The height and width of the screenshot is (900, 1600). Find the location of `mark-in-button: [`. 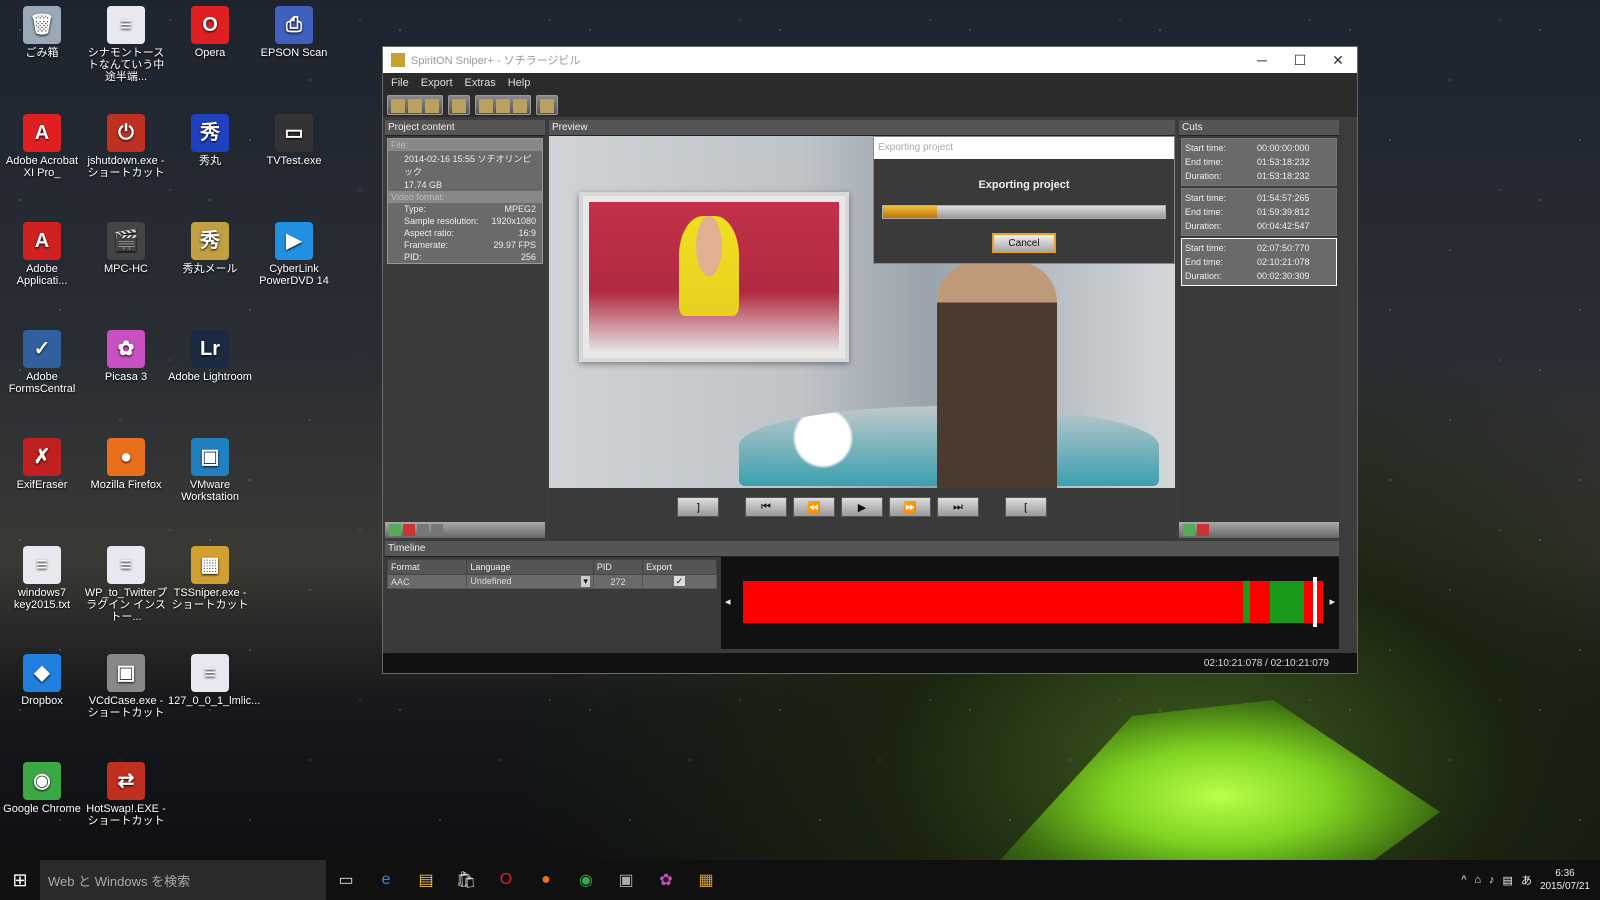

mark-in-button: [ is located at coordinates (1026, 507).